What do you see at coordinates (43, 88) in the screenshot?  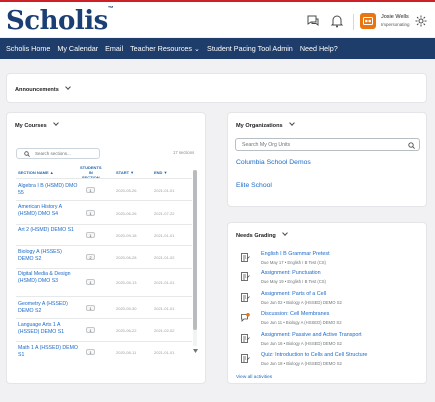 I see `announcements-title: Announcements` at bounding box center [43, 88].